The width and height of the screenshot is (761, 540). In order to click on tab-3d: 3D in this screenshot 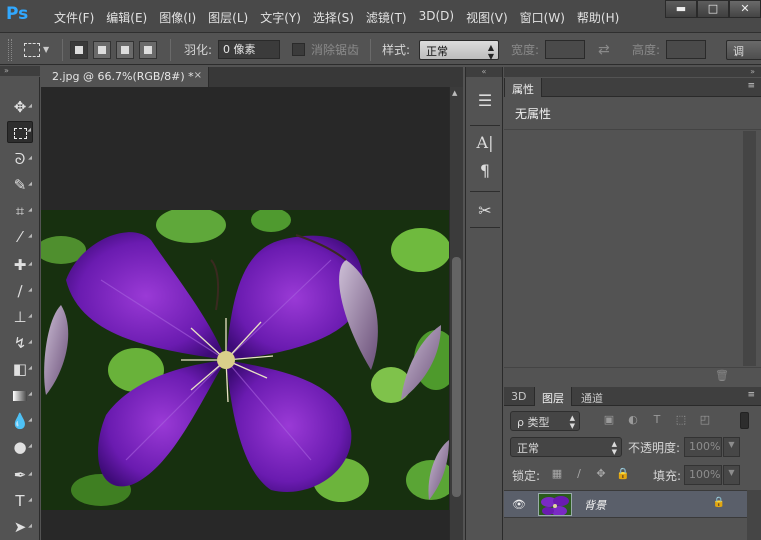, I will do `click(518, 396)`.